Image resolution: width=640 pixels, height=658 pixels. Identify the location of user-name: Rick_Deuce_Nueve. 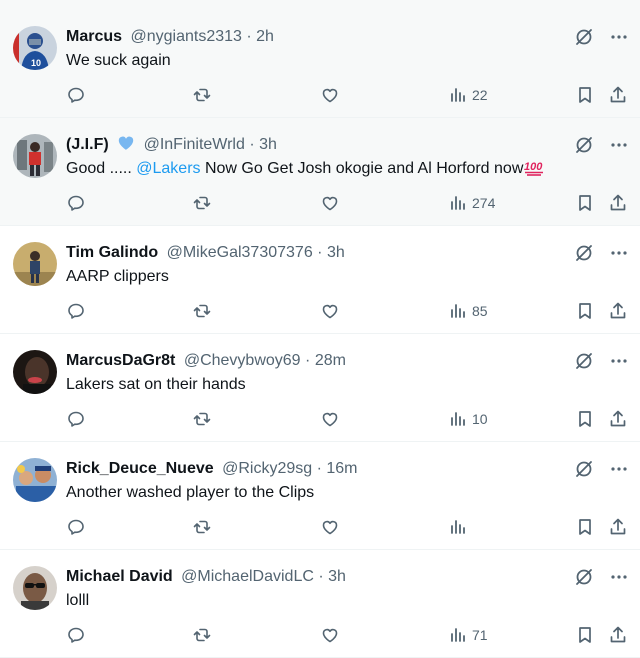
(140, 468).